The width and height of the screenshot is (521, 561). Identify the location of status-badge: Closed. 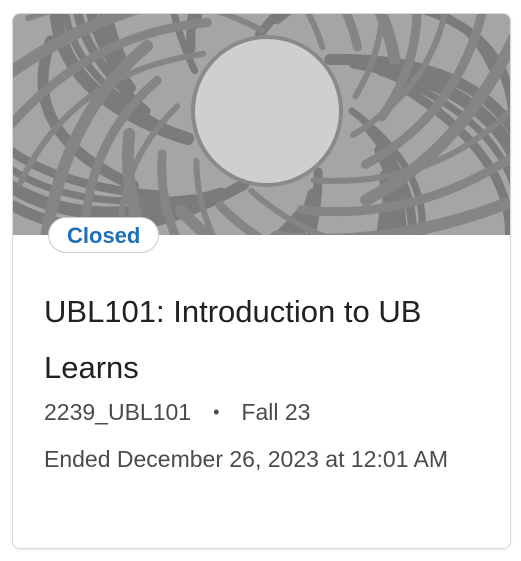
(104, 235).